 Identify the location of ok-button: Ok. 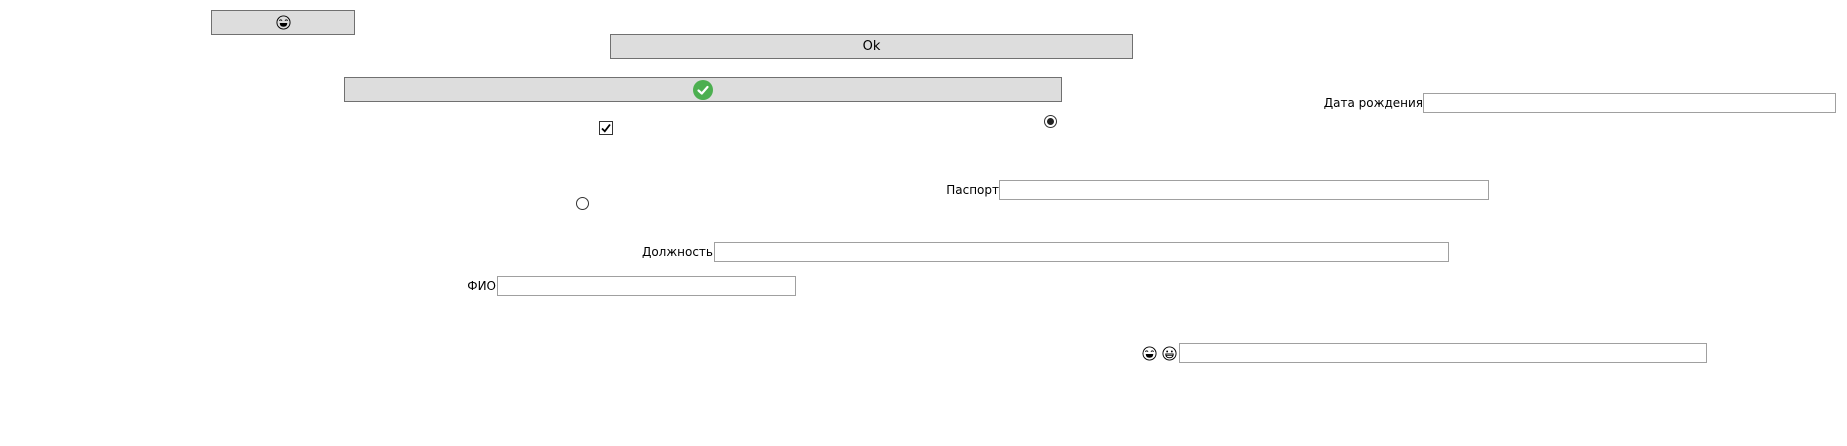
(871, 46).